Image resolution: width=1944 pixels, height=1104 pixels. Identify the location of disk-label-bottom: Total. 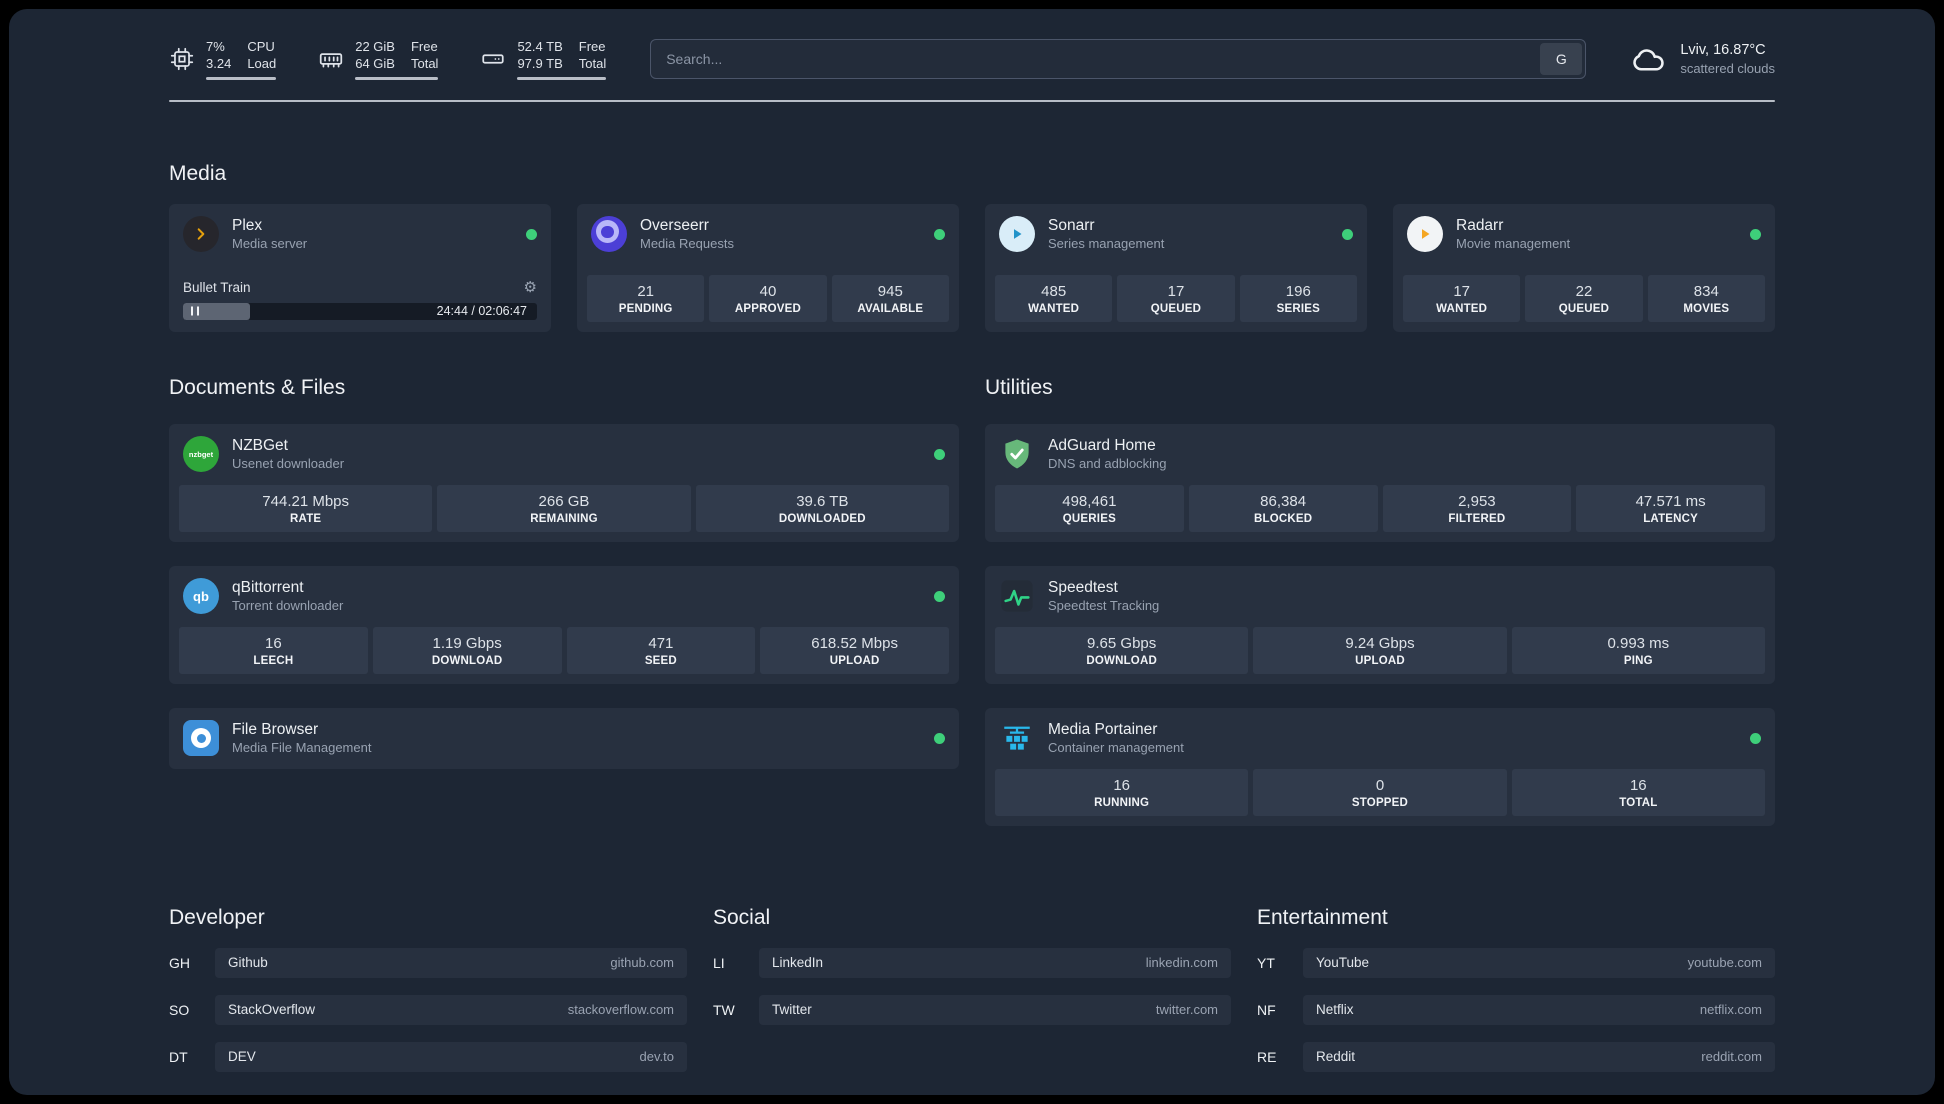
(592, 63).